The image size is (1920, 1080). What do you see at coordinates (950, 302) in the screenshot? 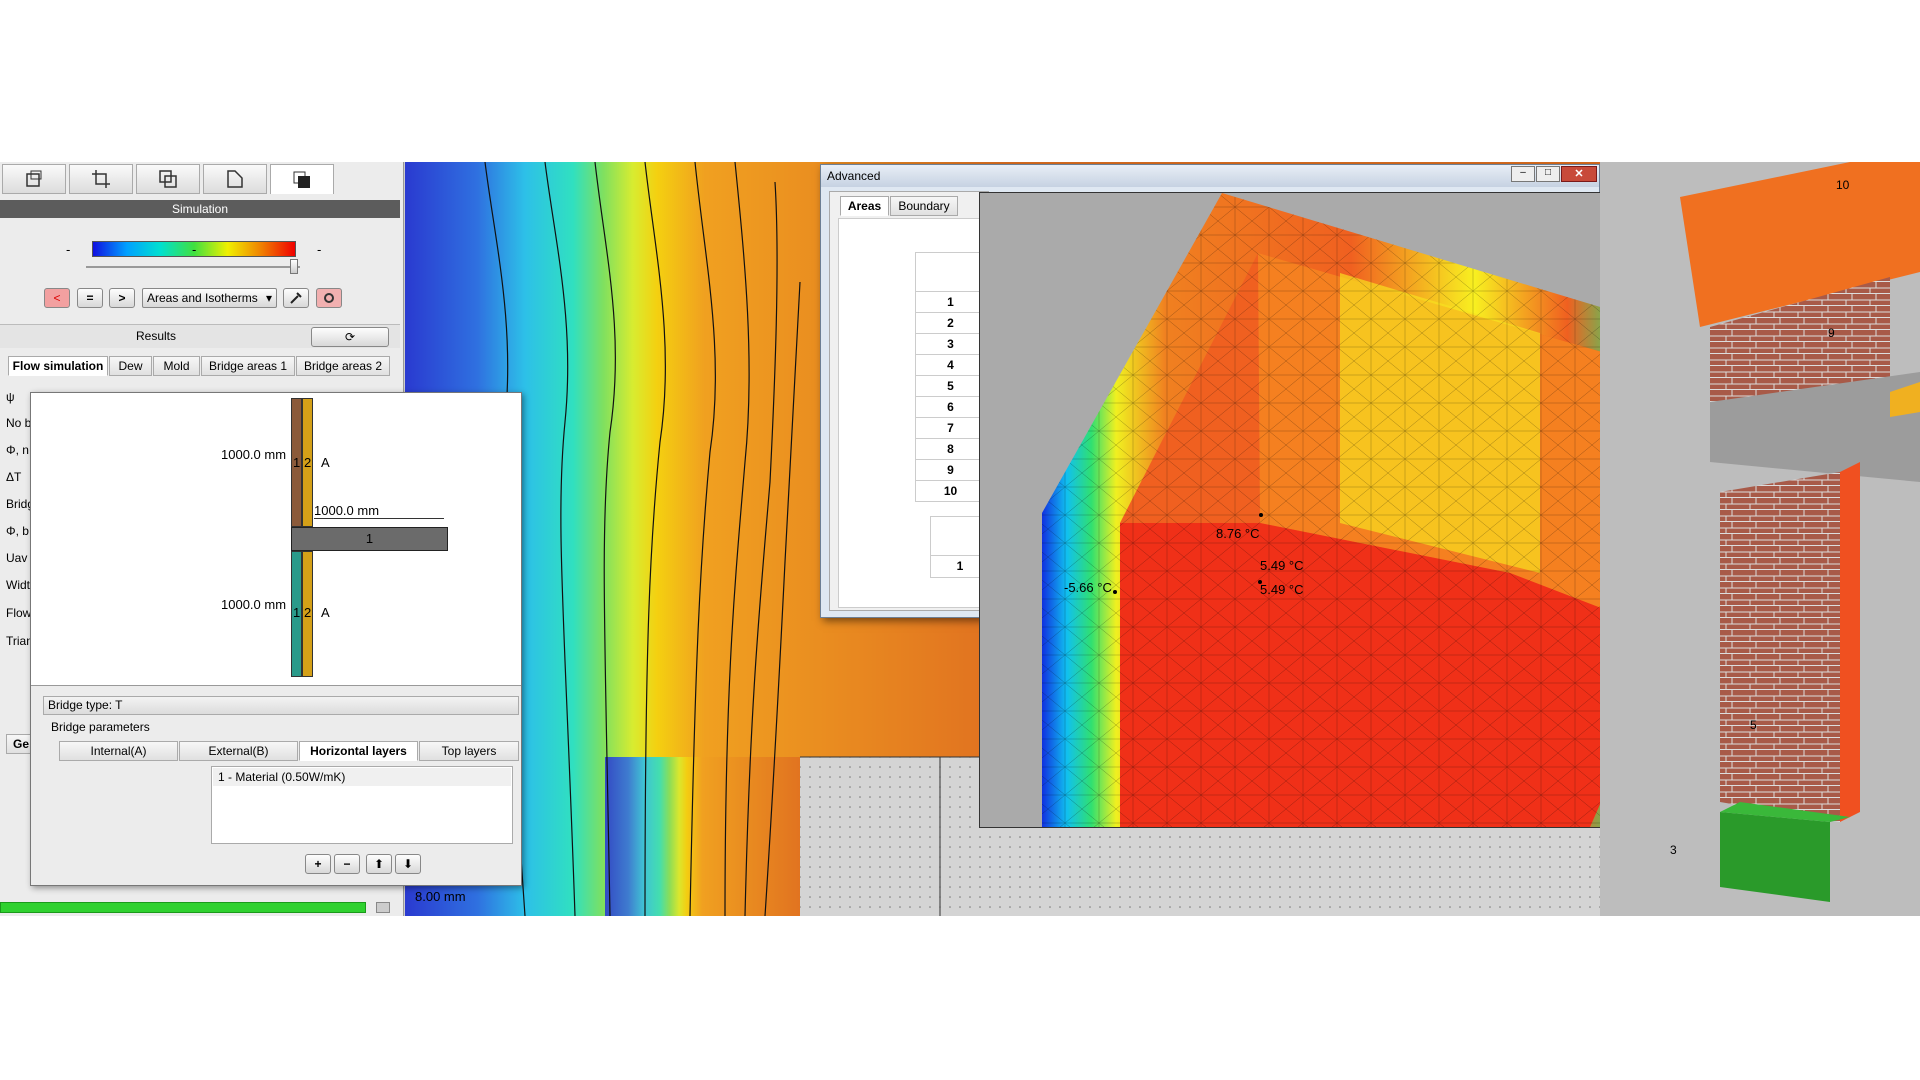
I see `table-row: 1` at bounding box center [950, 302].